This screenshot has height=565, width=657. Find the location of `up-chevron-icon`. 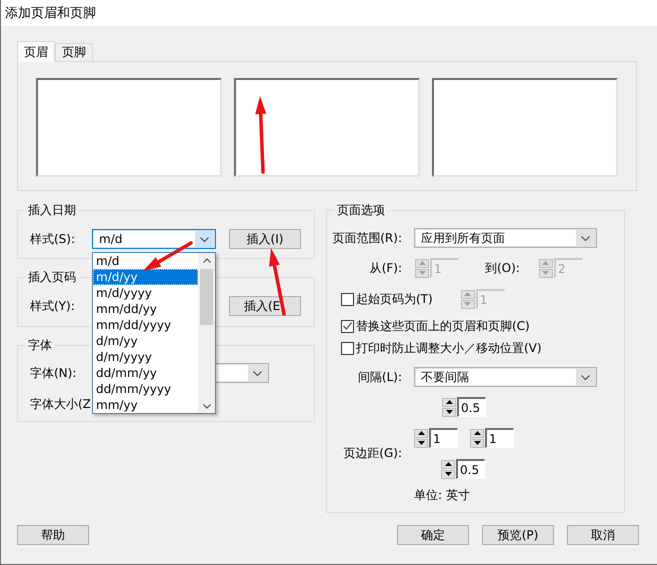

up-chevron-icon is located at coordinates (206, 260).